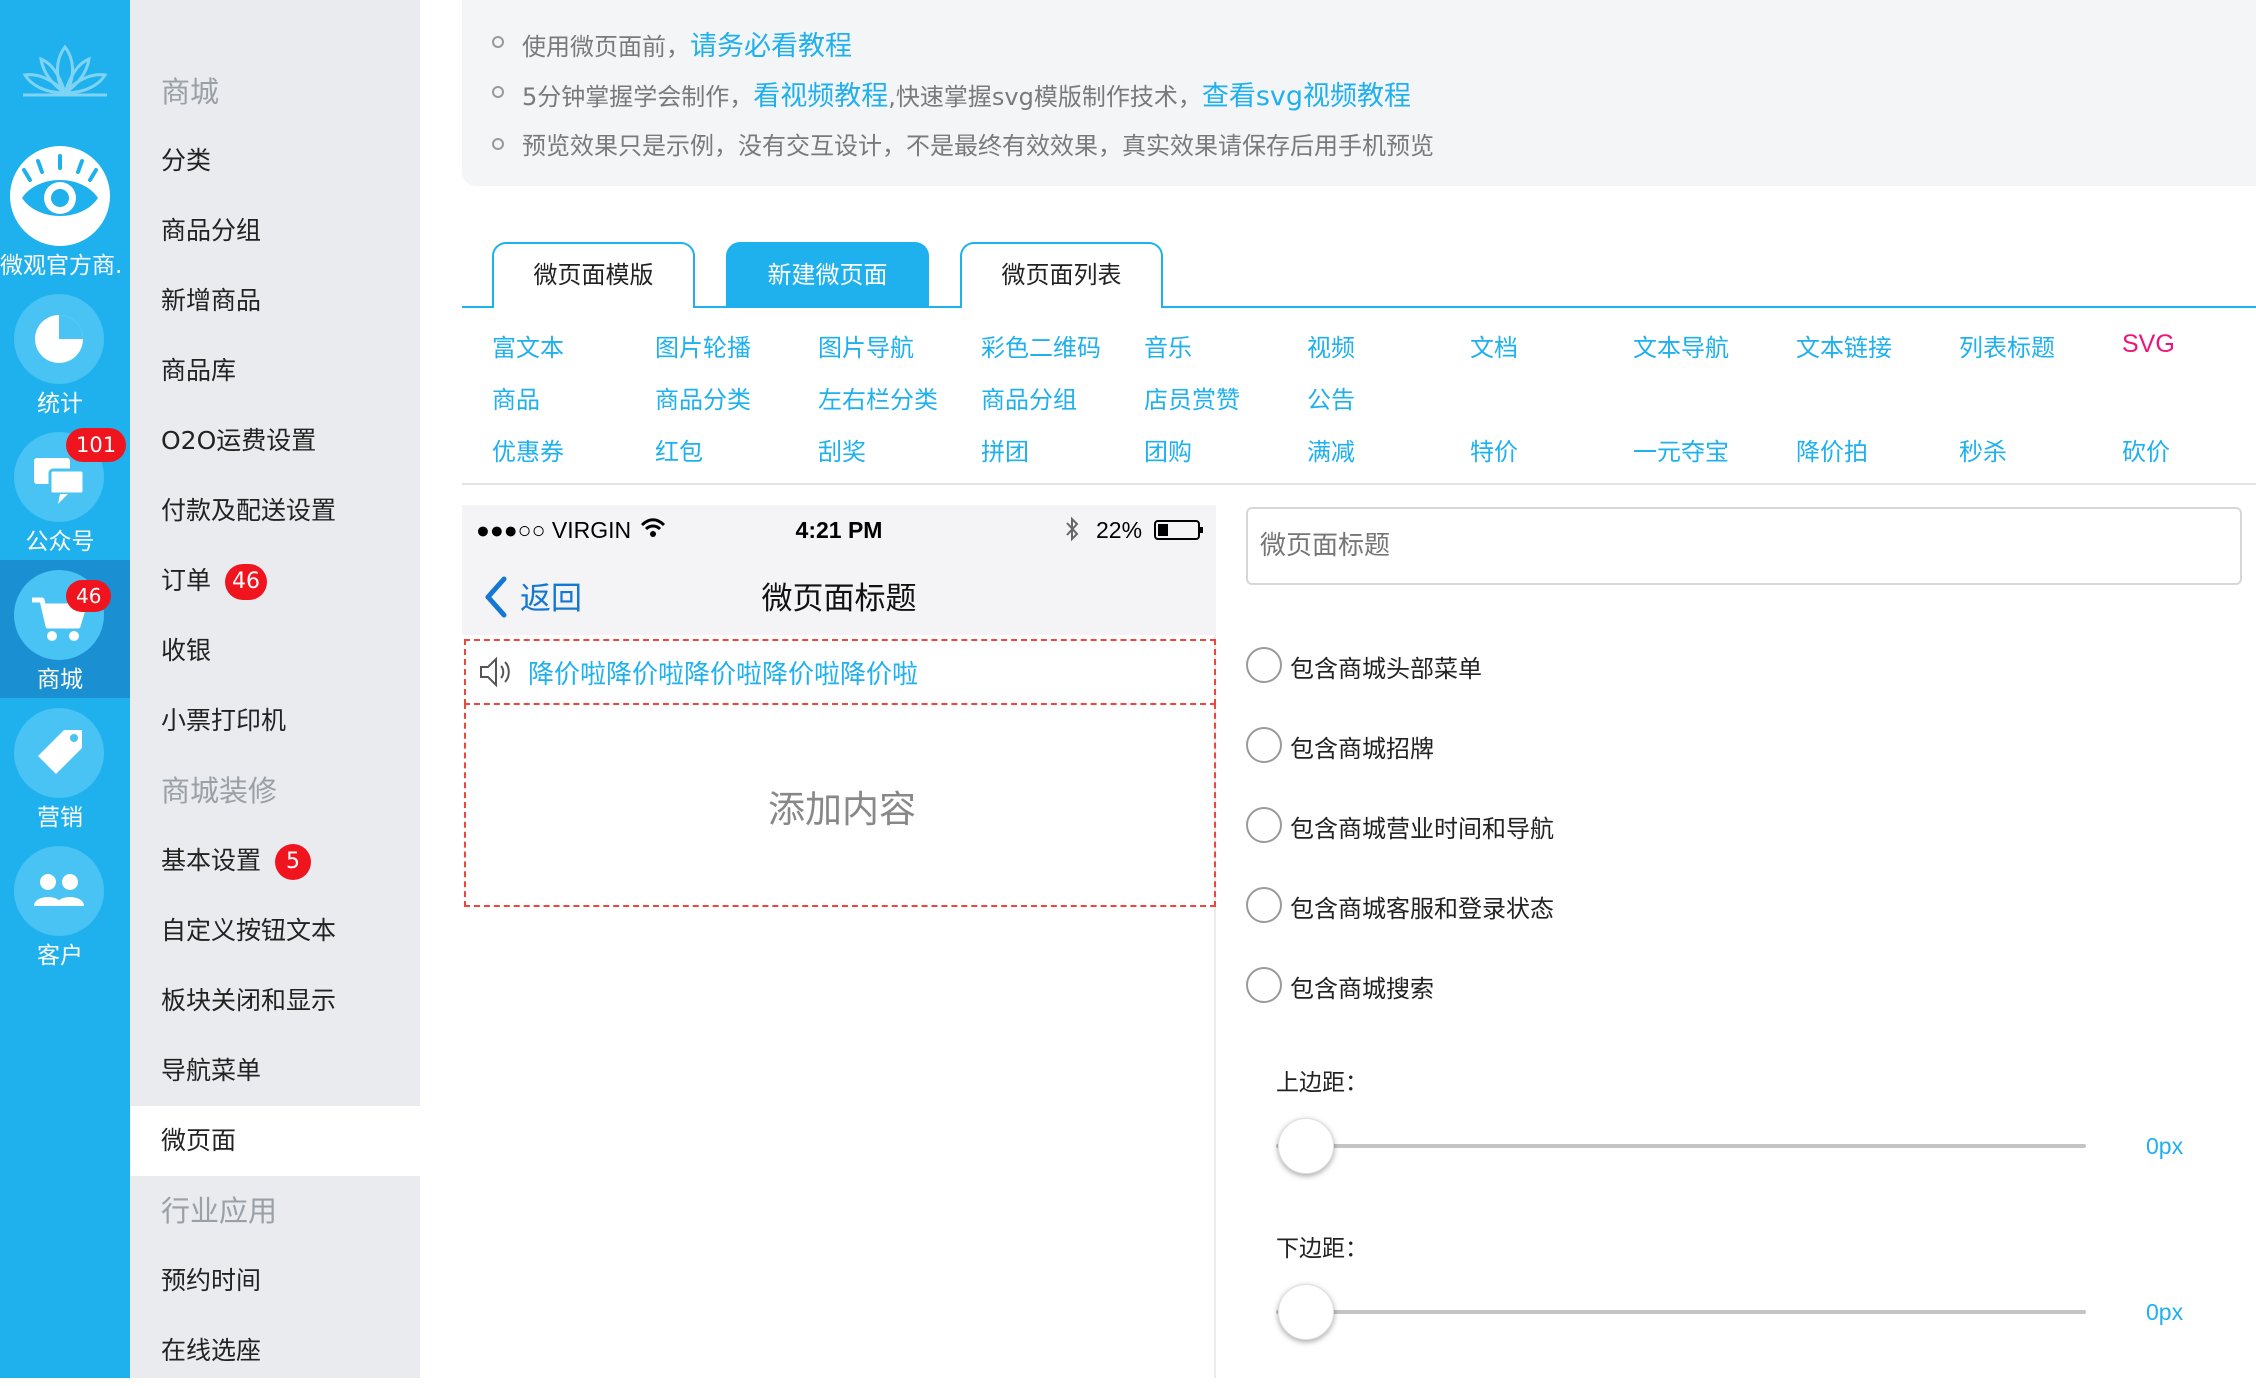 This screenshot has height=1386, width=2256. What do you see at coordinates (275, 721) in the screenshot?
I see `menu-item-receipt-printer: 小票打印机` at bounding box center [275, 721].